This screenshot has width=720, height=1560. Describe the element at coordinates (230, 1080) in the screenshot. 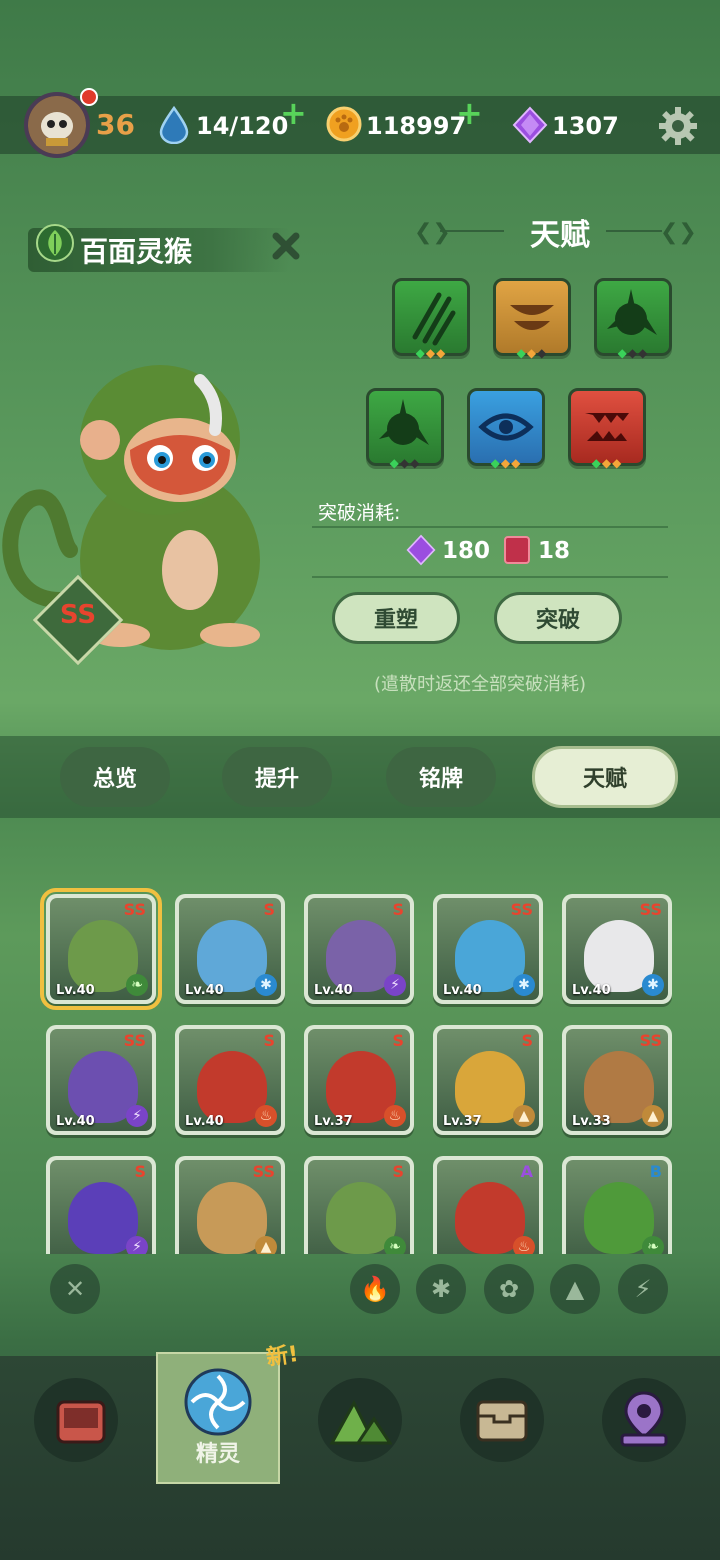

I see `pet-card: S Lv.40 ♨` at that location.